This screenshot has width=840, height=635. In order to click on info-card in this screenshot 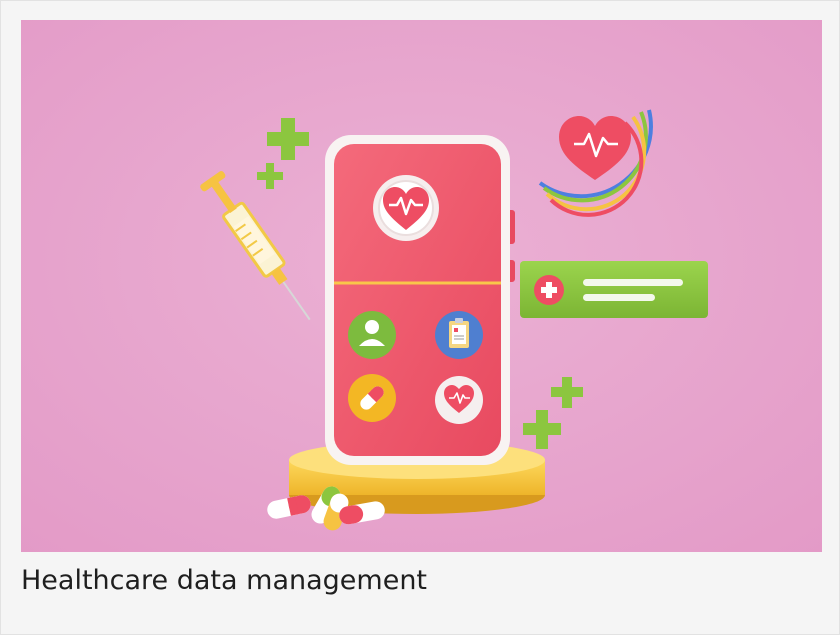, I will do `click(614, 289)`.